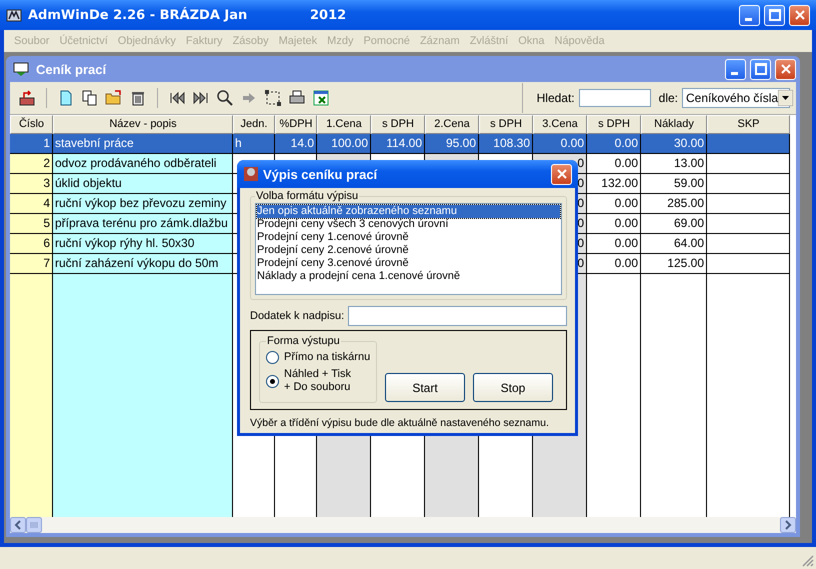 This screenshot has height=569, width=816. Describe the element at coordinates (273, 98) in the screenshot. I see `selection-icon` at that location.